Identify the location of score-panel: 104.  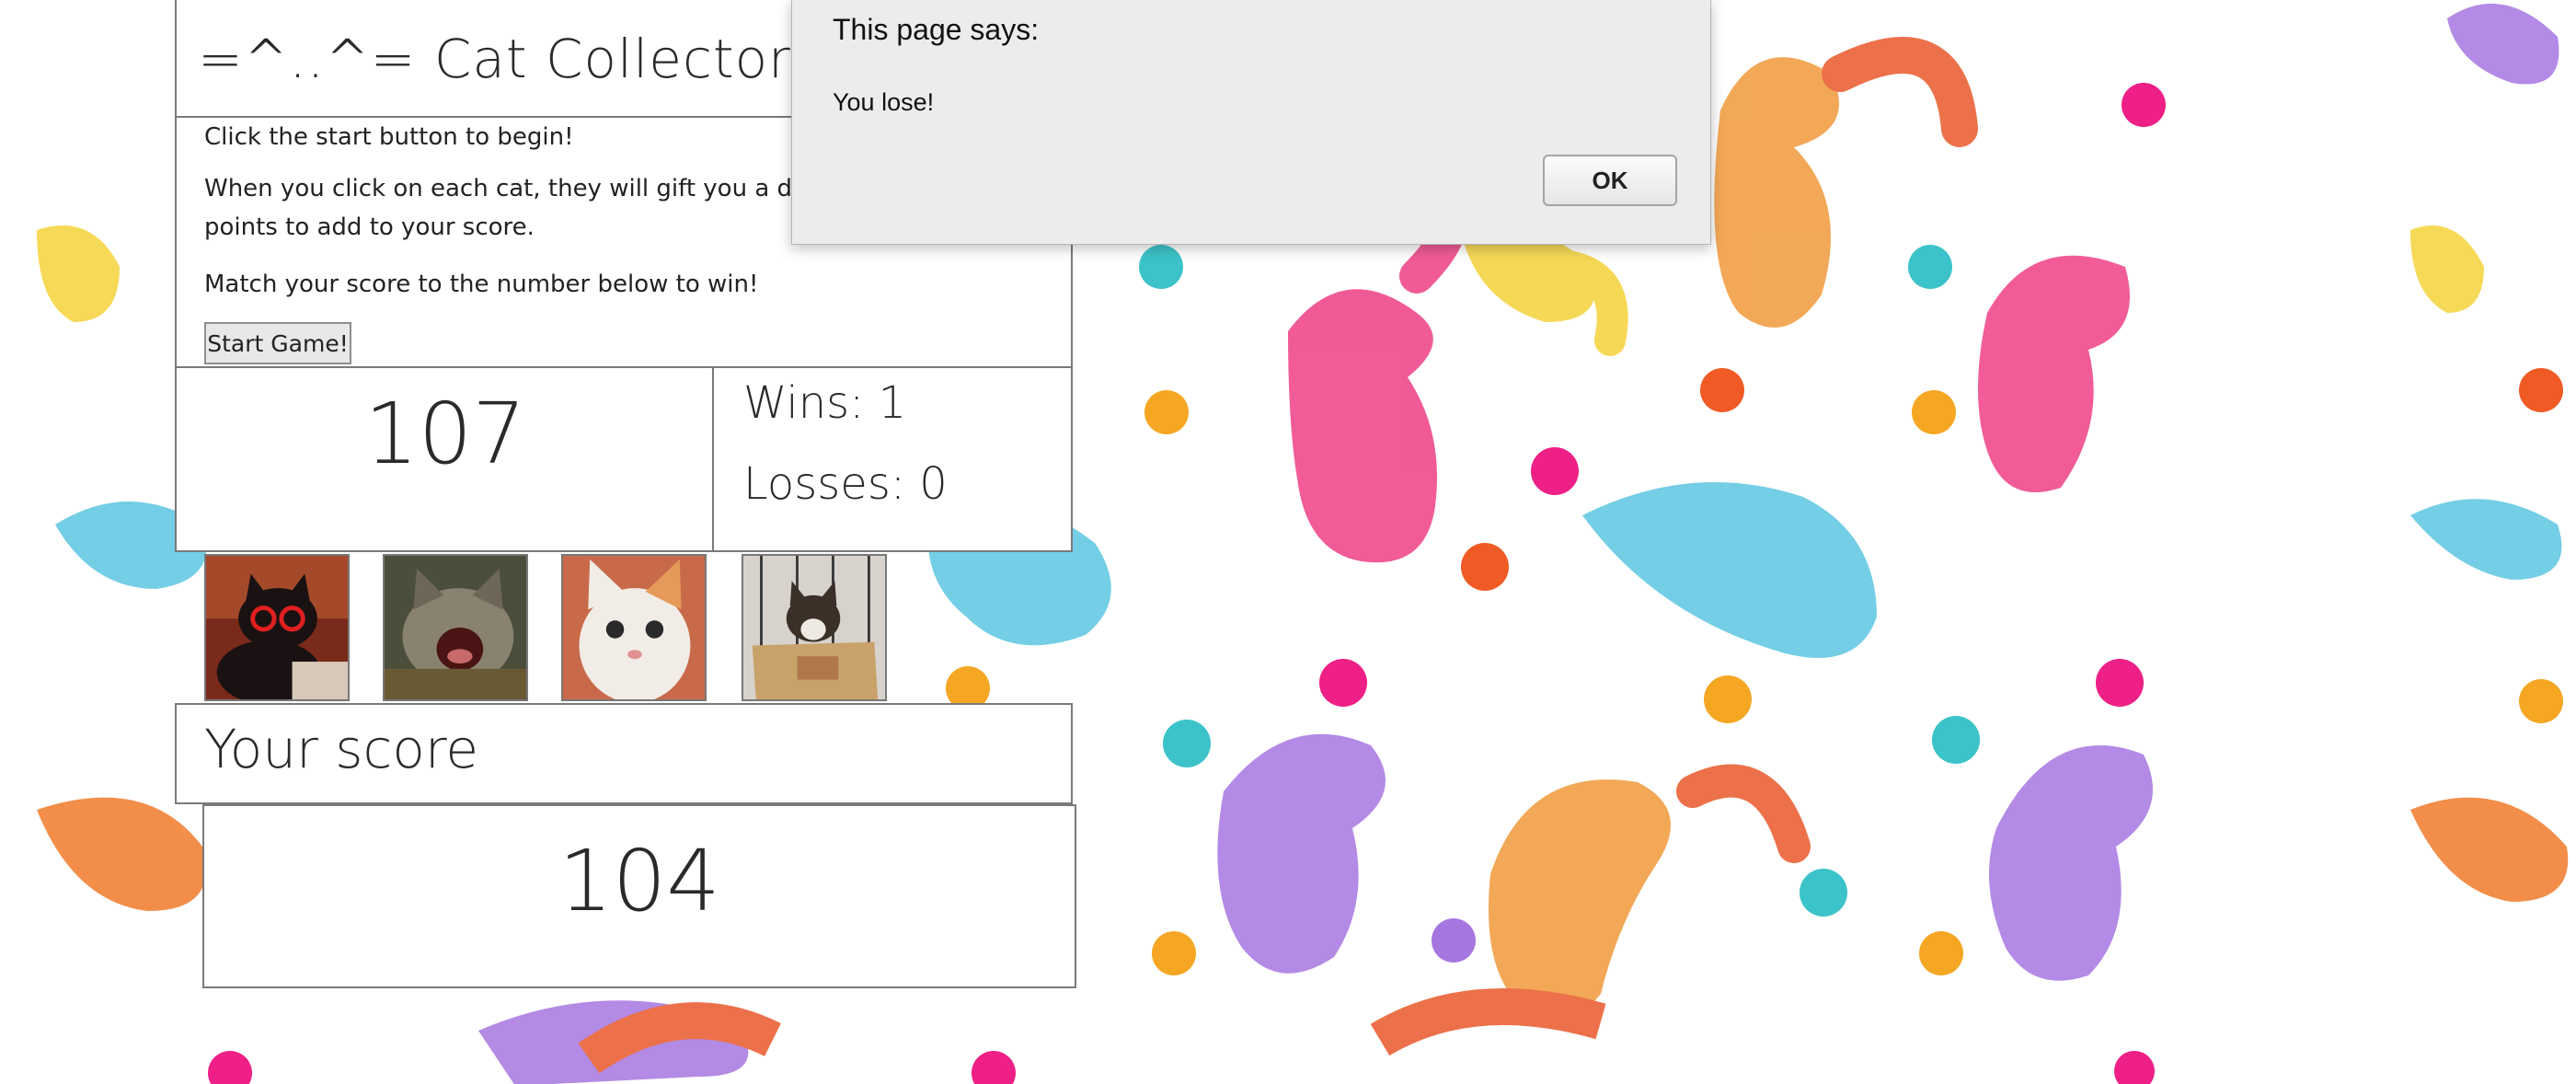
(639, 896).